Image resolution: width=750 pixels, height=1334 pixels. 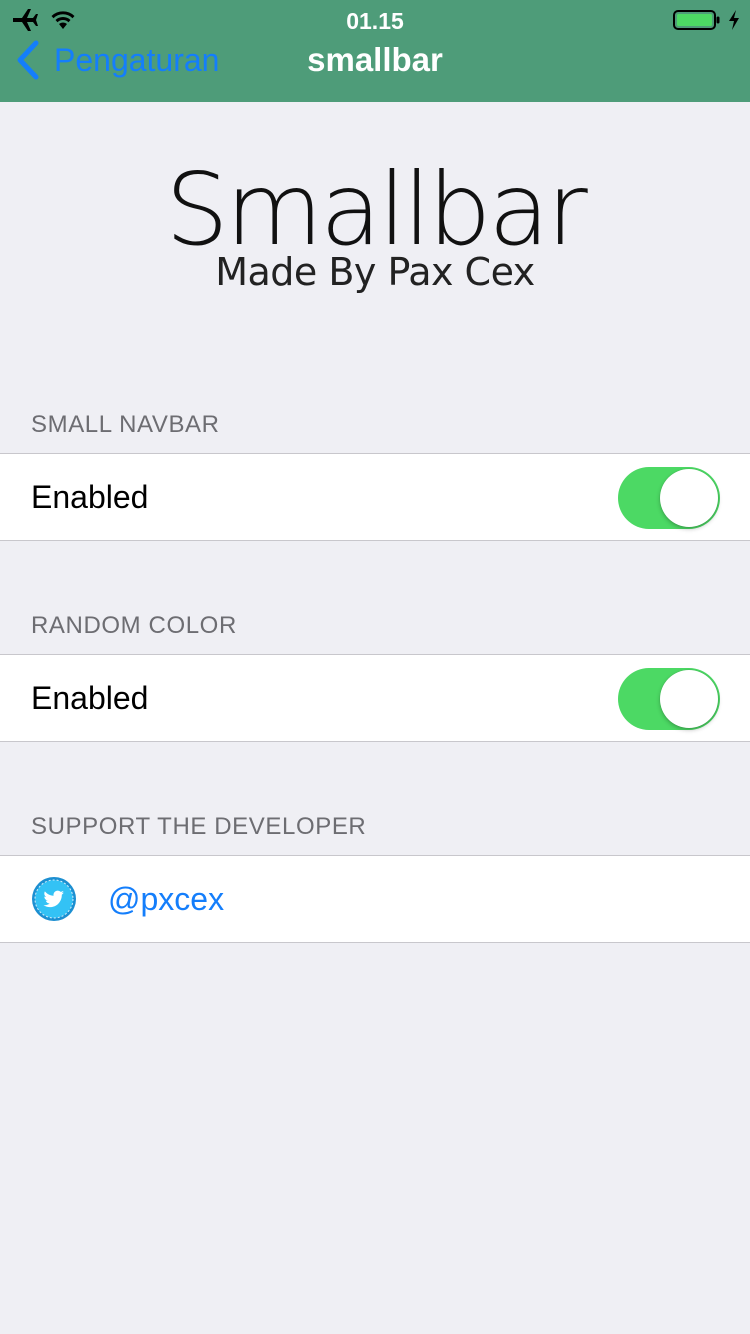 What do you see at coordinates (375, 497) in the screenshot?
I see `small-navbar-cell: Enabled` at bounding box center [375, 497].